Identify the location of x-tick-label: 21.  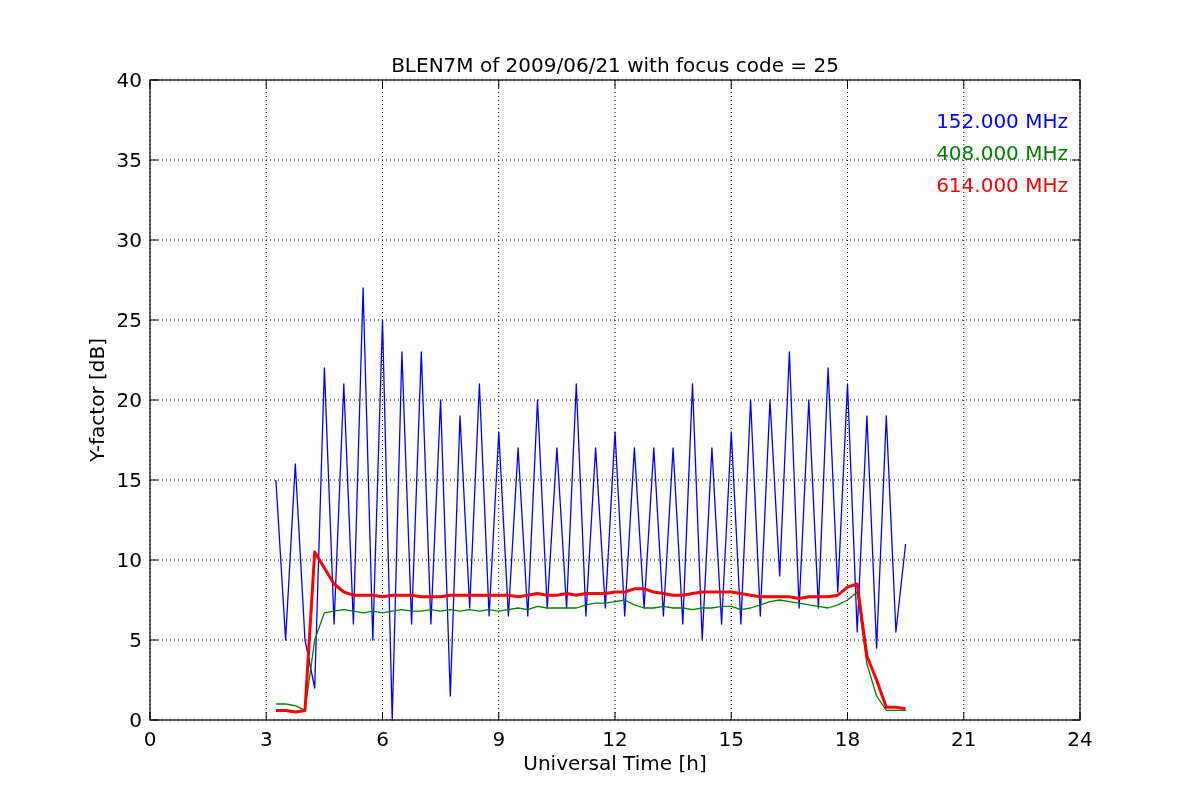
(964, 739).